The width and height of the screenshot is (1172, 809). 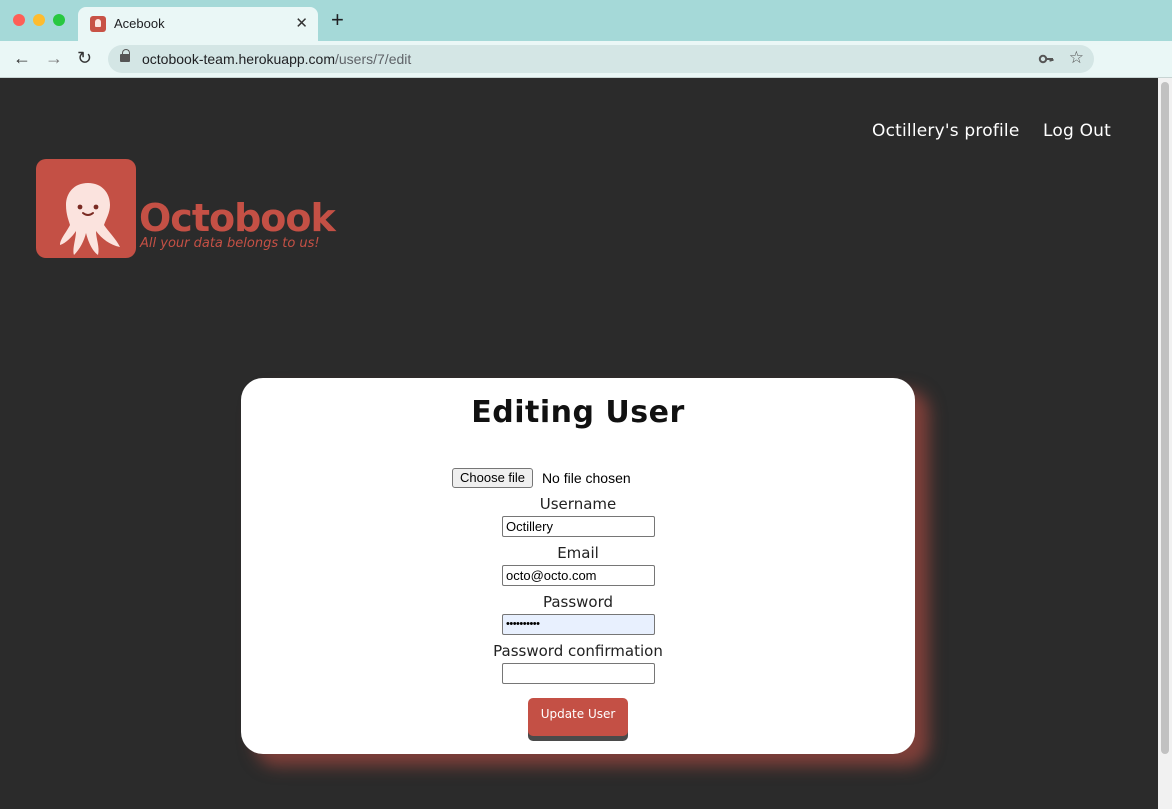 What do you see at coordinates (59, 20) in the screenshot?
I see `maximize-window-button` at bounding box center [59, 20].